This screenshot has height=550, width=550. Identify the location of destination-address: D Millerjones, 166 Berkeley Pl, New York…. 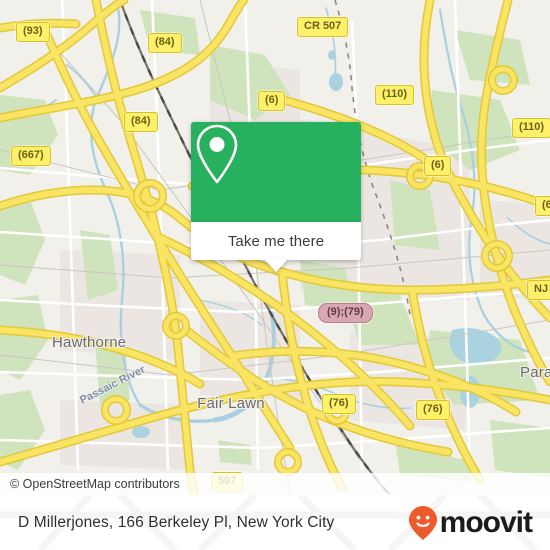
(176, 522).